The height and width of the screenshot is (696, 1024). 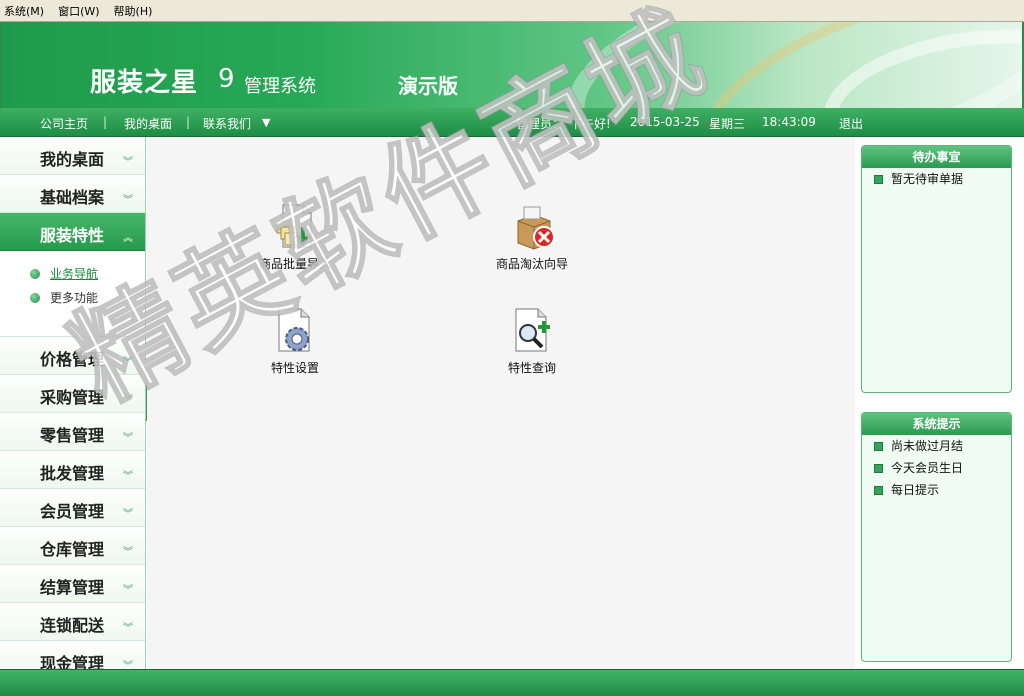 What do you see at coordinates (531, 264) in the screenshot?
I see `tile-label: 商品淘汰向导` at bounding box center [531, 264].